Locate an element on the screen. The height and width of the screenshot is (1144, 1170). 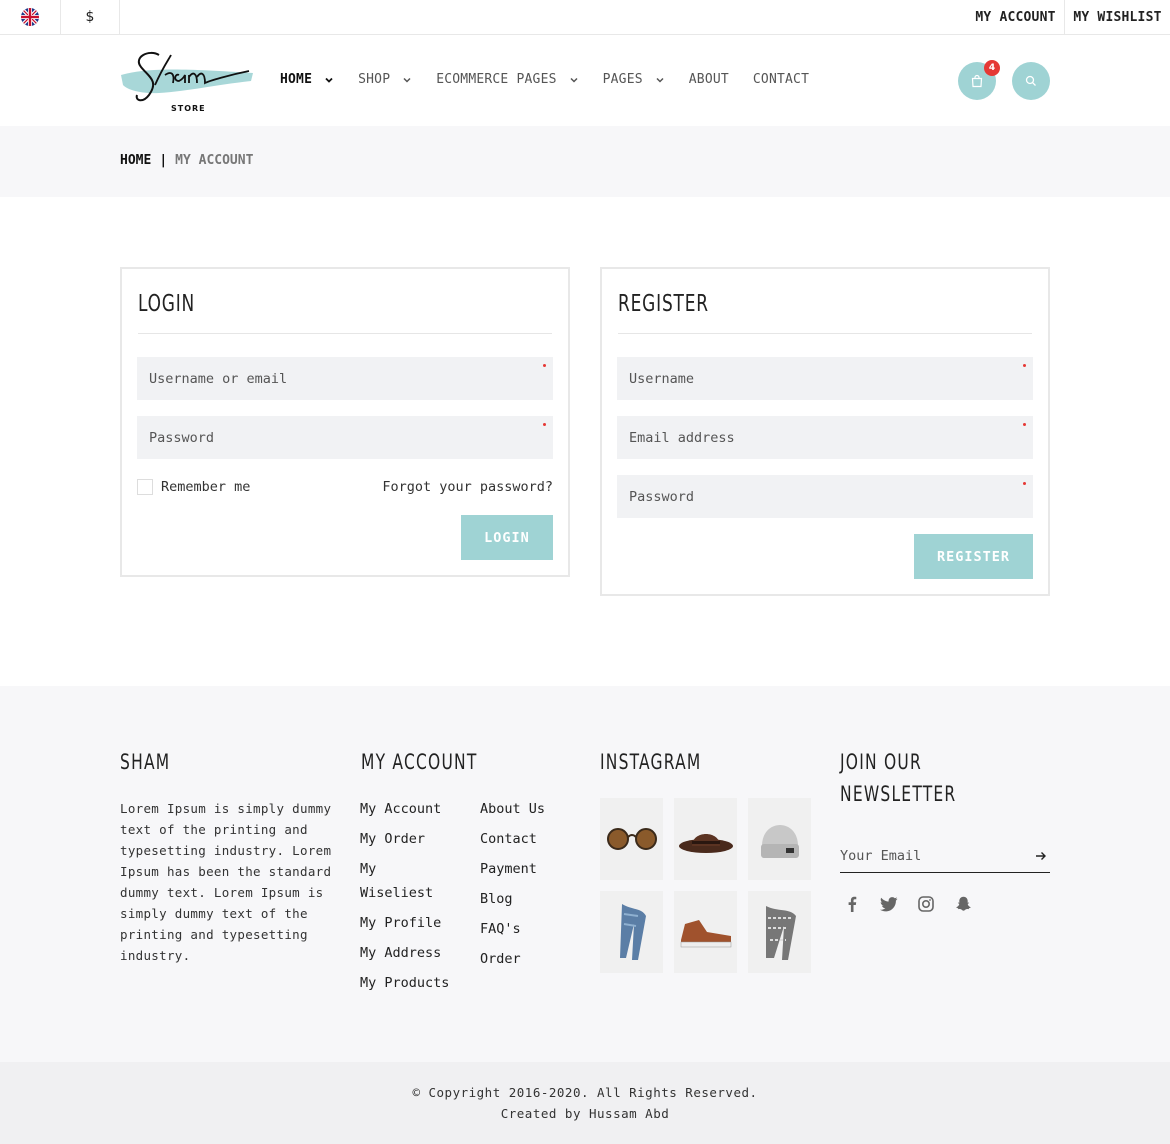
footer-account-title: MY ACCOUNT is located at coordinates (419, 762).